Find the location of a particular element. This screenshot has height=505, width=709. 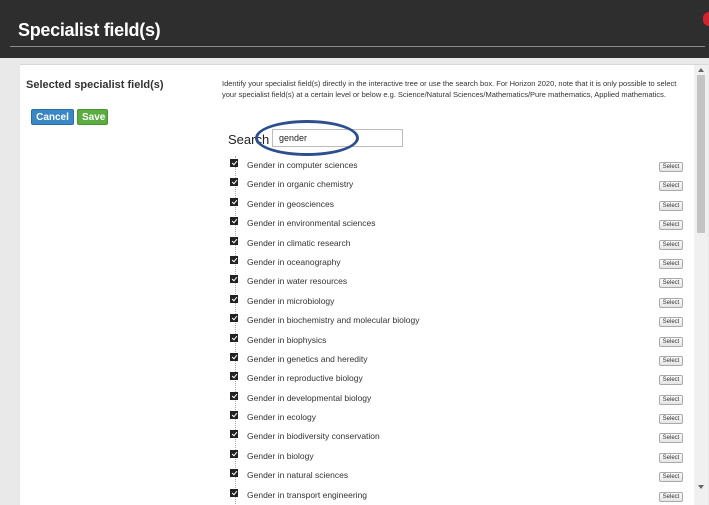

result-label: Gender in biophysics is located at coordinates (286, 340).